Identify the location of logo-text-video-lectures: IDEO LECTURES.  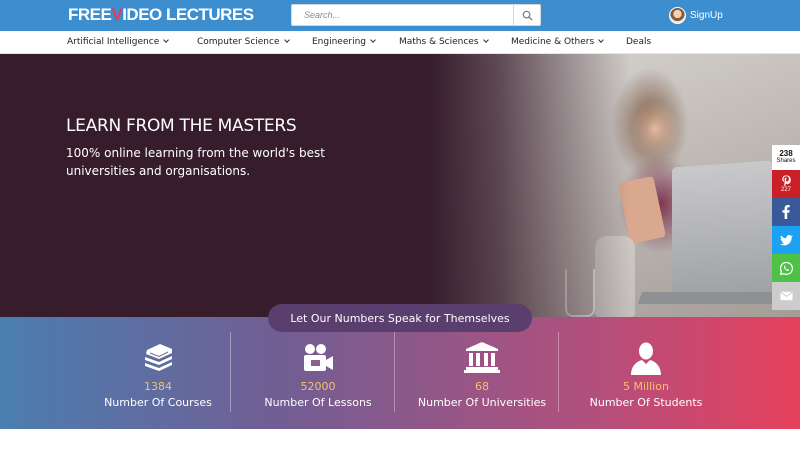
(188, 14).